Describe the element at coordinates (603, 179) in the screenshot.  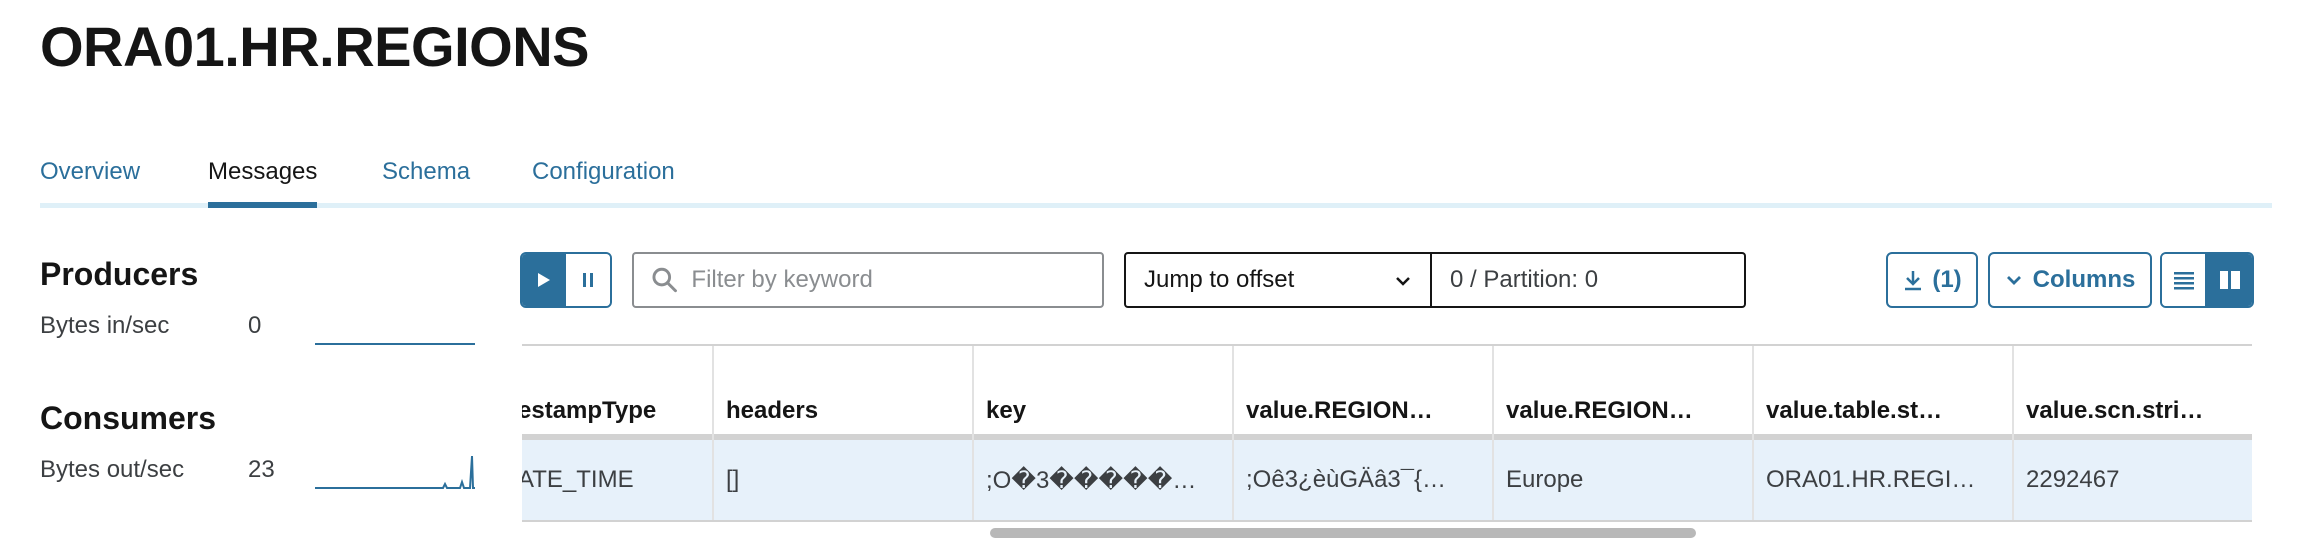
I see `tab-configuration: Configuration` at that location.